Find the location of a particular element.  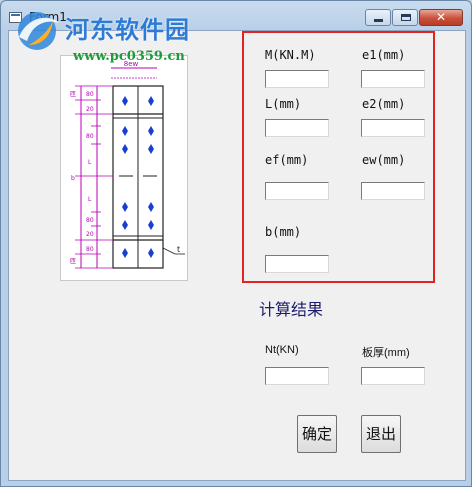

left-dim-labels: 匝 80 20 80 L b L 80 20 80 匝 is located at coordinates (82, 178).